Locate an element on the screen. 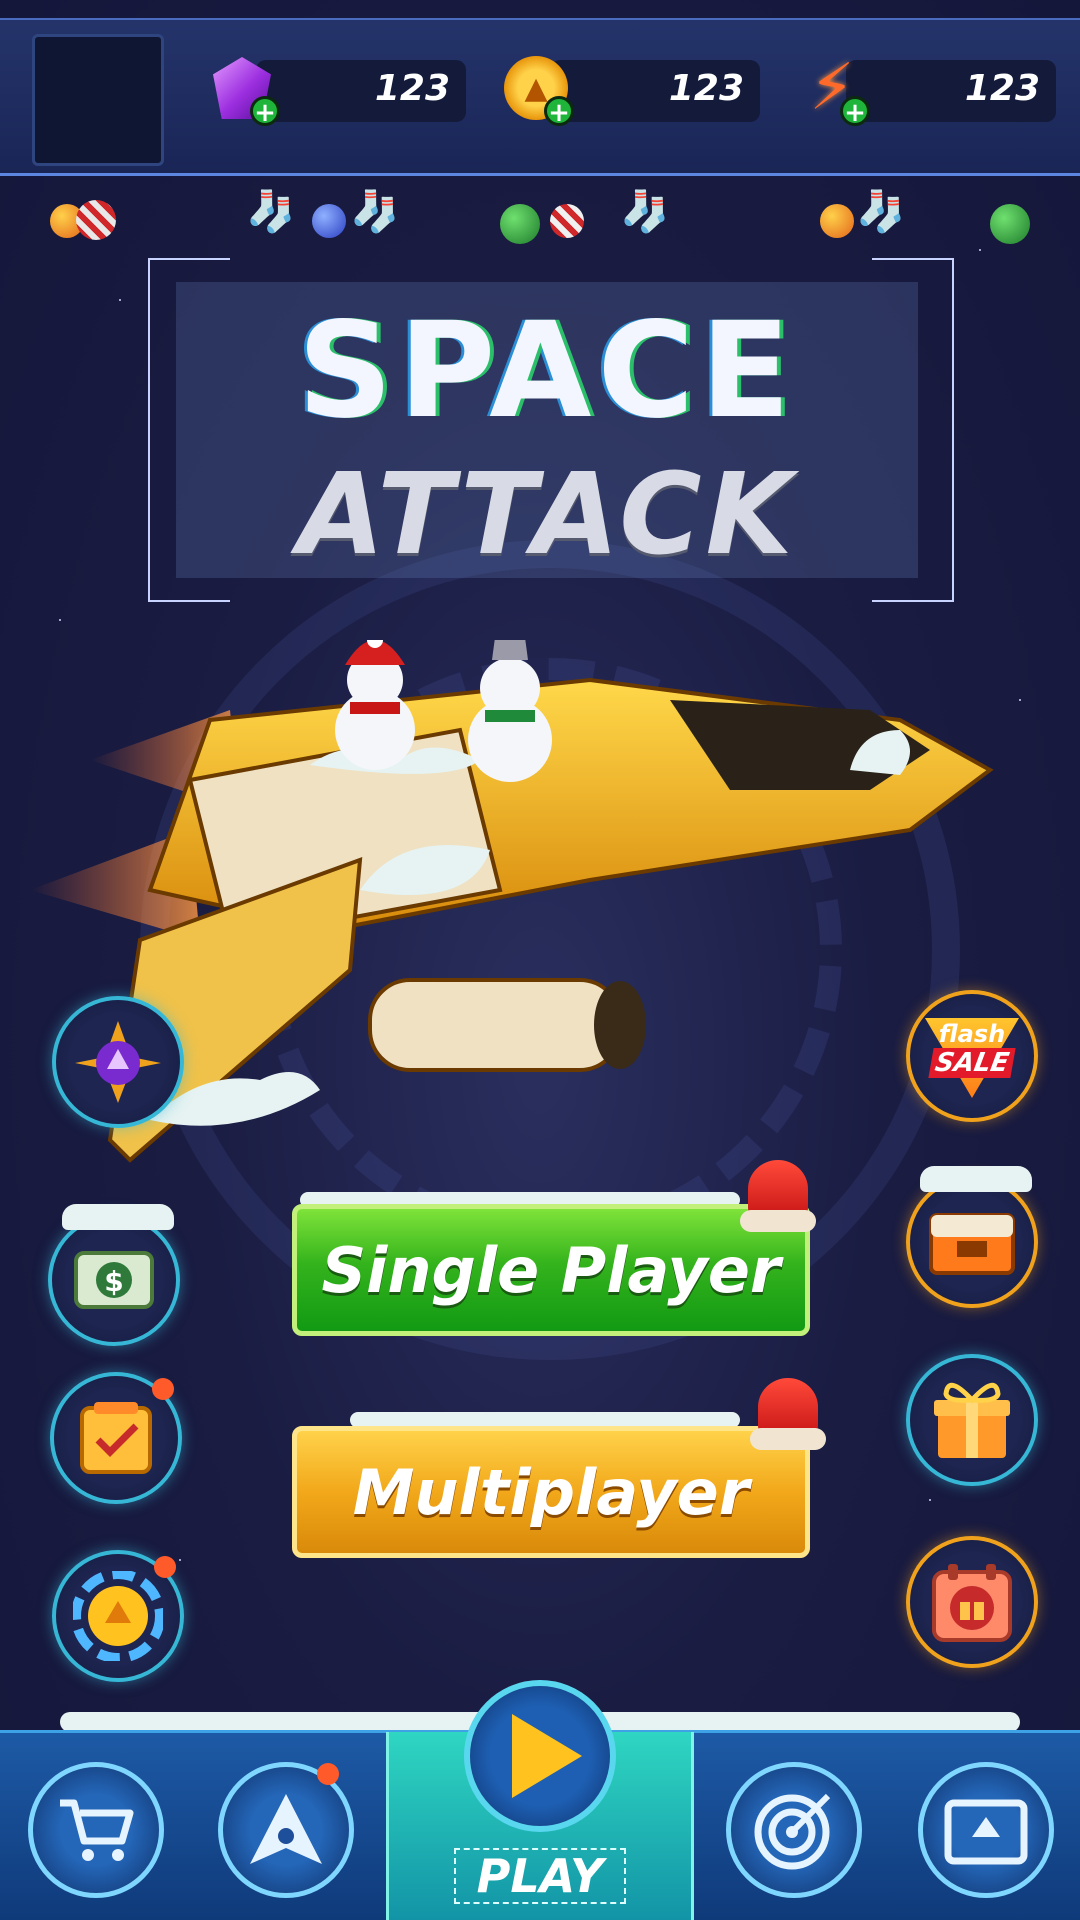 The height and width of the screenshot is (1920, 1080). stocking-ornaments: 🧦 🧦 is located at coordinates (323, 208).